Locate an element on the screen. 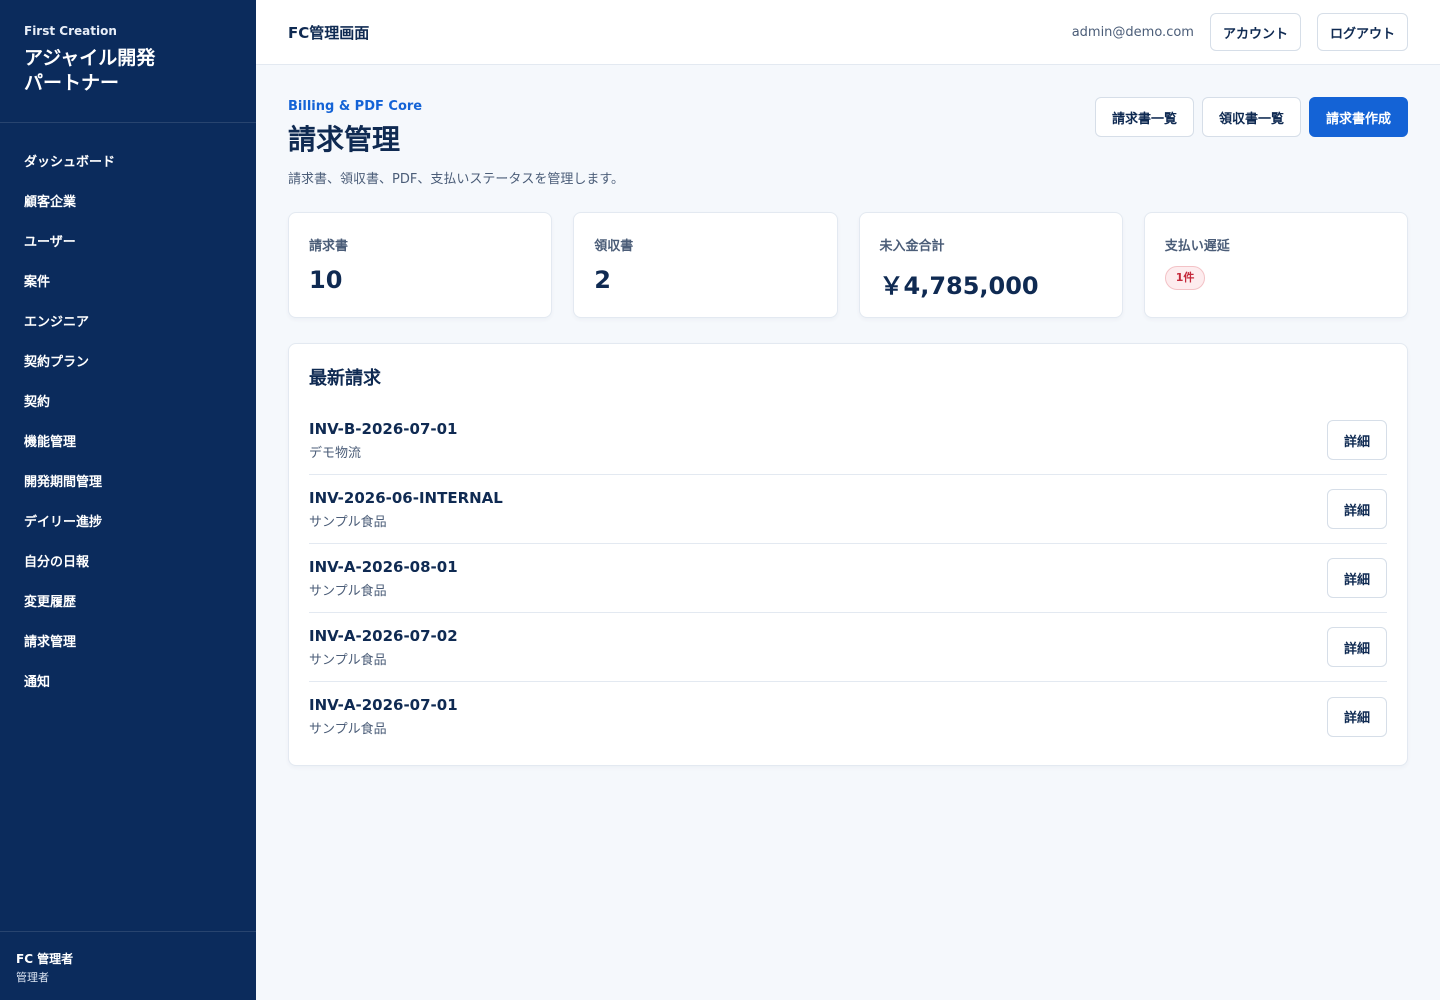 The height and width of the screenshot is (1000, 1440). stats-row: 請求書 10 領収書 2 未入金合計 ￥4,785,000 支払い遅延 1件 is located at coordinates (848, 265).